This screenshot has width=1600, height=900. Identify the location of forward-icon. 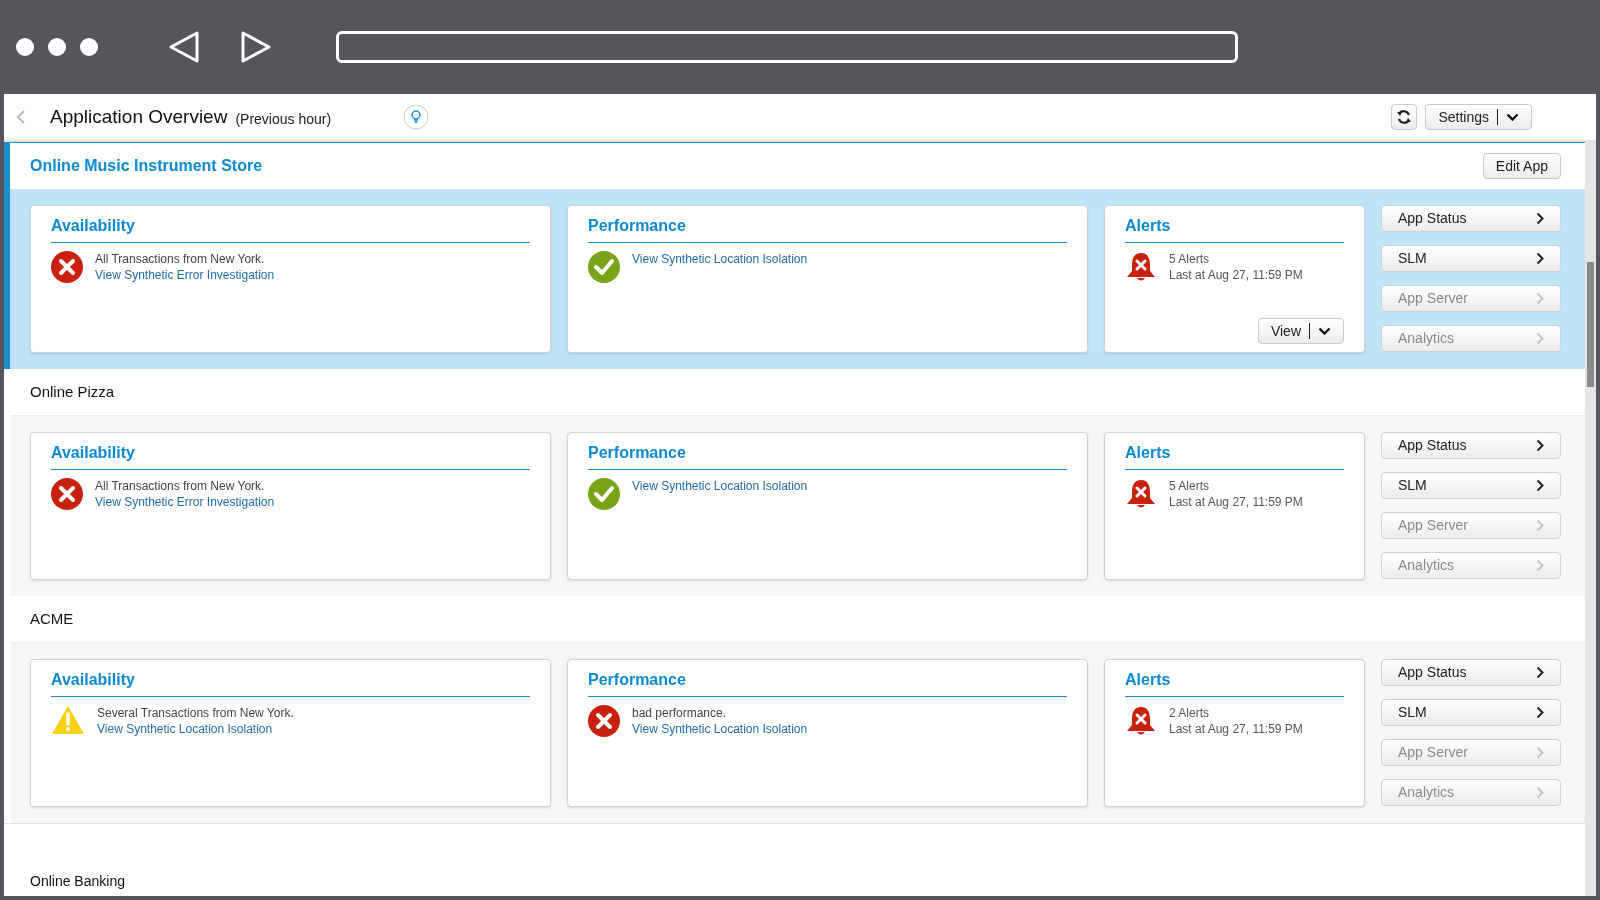
(256, 47).